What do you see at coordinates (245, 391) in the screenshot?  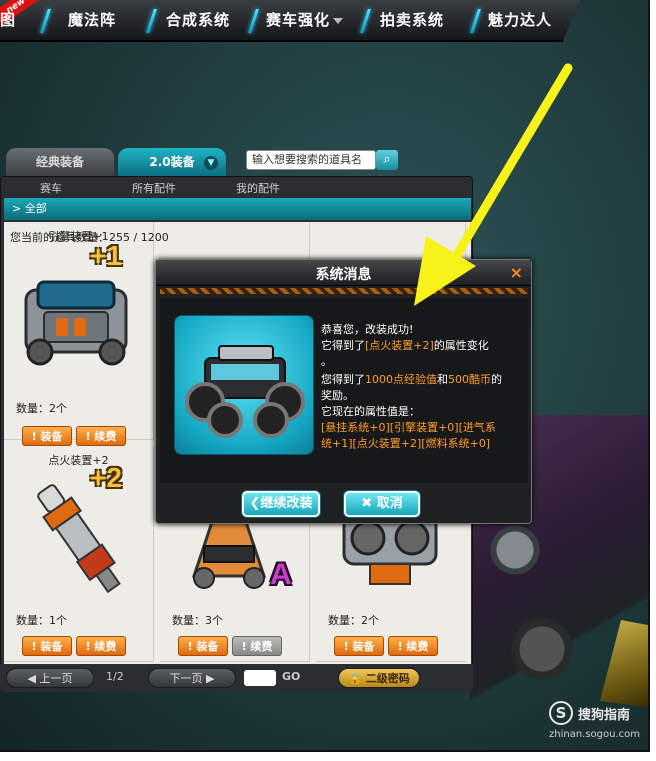 I see `kart-icon` at bounding box center [245, 391].